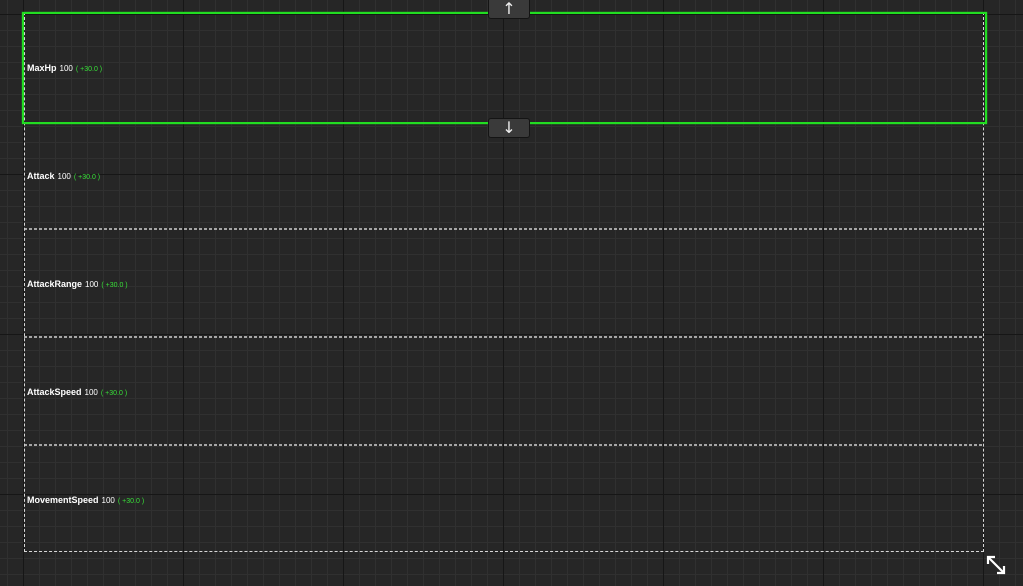 This screenshot has width=1023, height=586. What do you see at coordinates (509, 128) in the screenshot?
I see `move-down-button: ↓` at bounding box center [509, 128].